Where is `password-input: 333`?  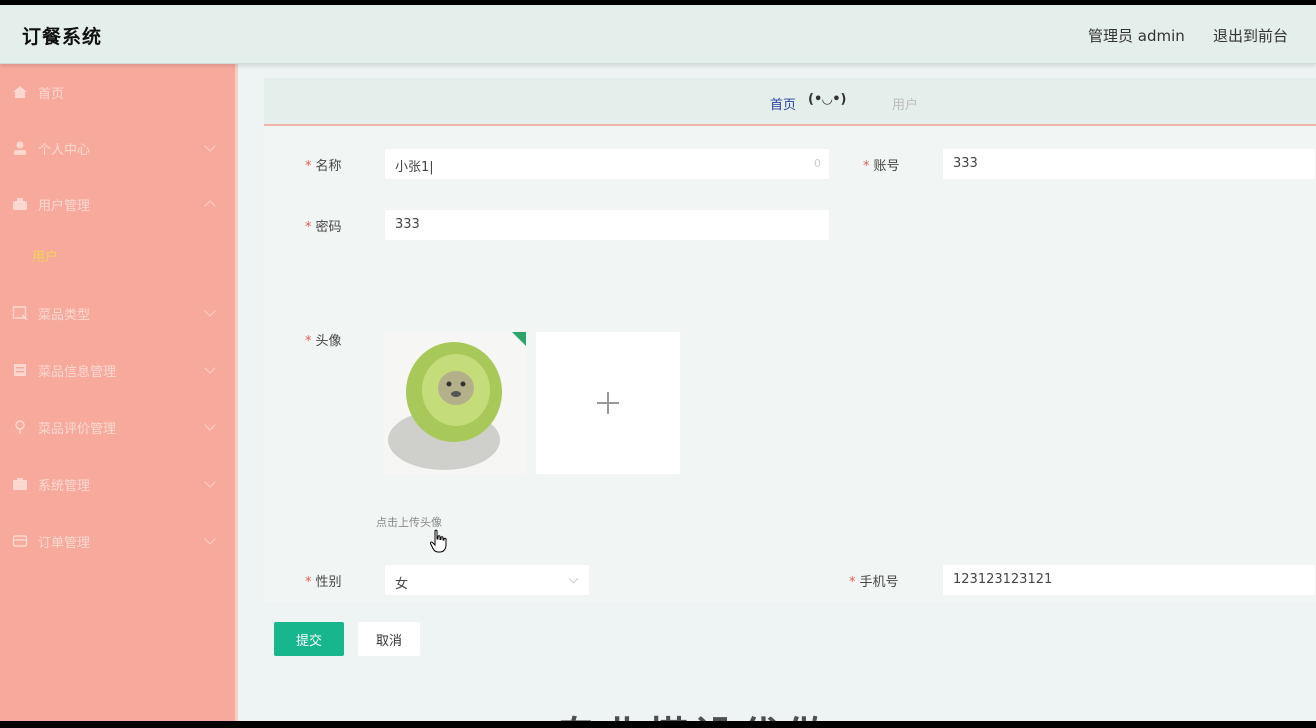
password-input: 333 is located at coordinates (607, 225).